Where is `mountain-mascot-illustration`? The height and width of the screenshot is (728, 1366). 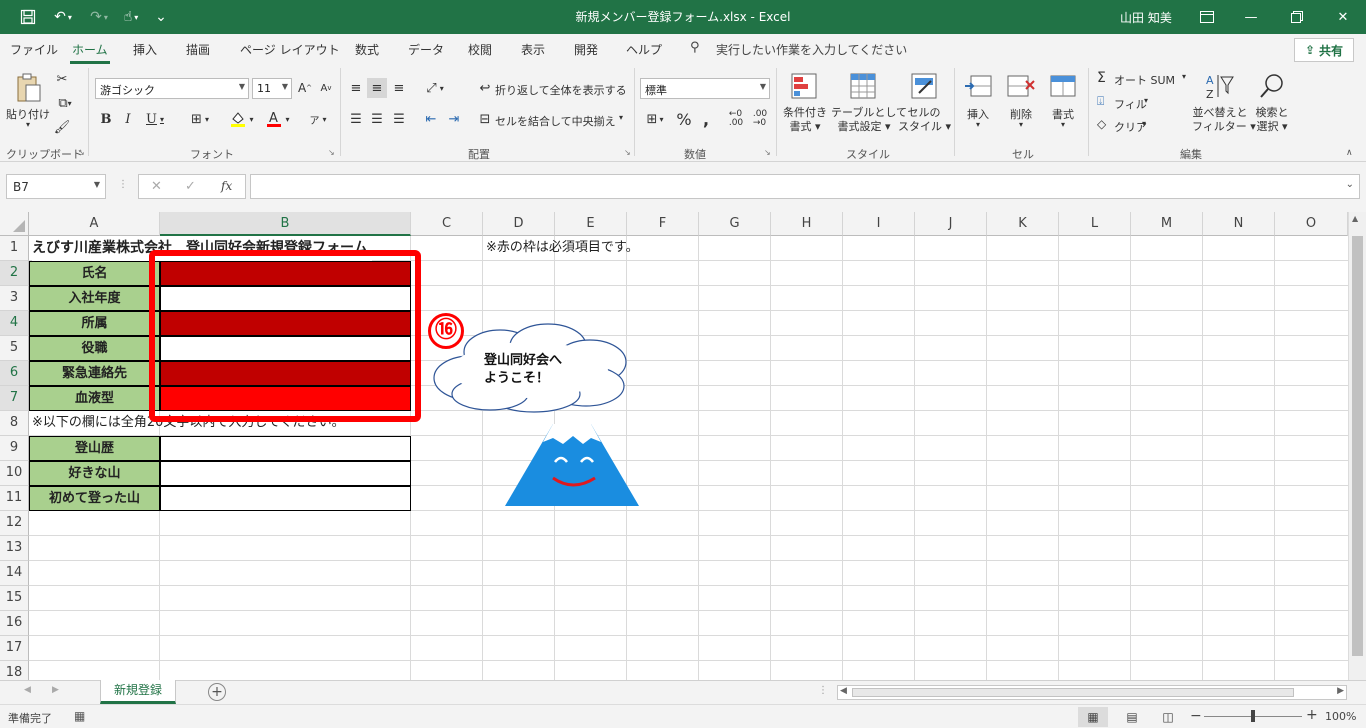
mountain-mascot-illustration is located at coordinates (572, 464).